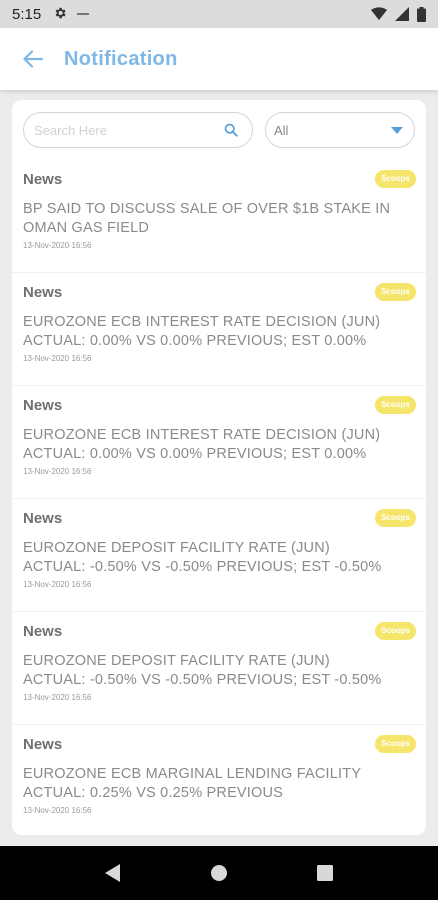 This screenshot has width=438, height=900. I want to click on search-input, so click(128, 130).